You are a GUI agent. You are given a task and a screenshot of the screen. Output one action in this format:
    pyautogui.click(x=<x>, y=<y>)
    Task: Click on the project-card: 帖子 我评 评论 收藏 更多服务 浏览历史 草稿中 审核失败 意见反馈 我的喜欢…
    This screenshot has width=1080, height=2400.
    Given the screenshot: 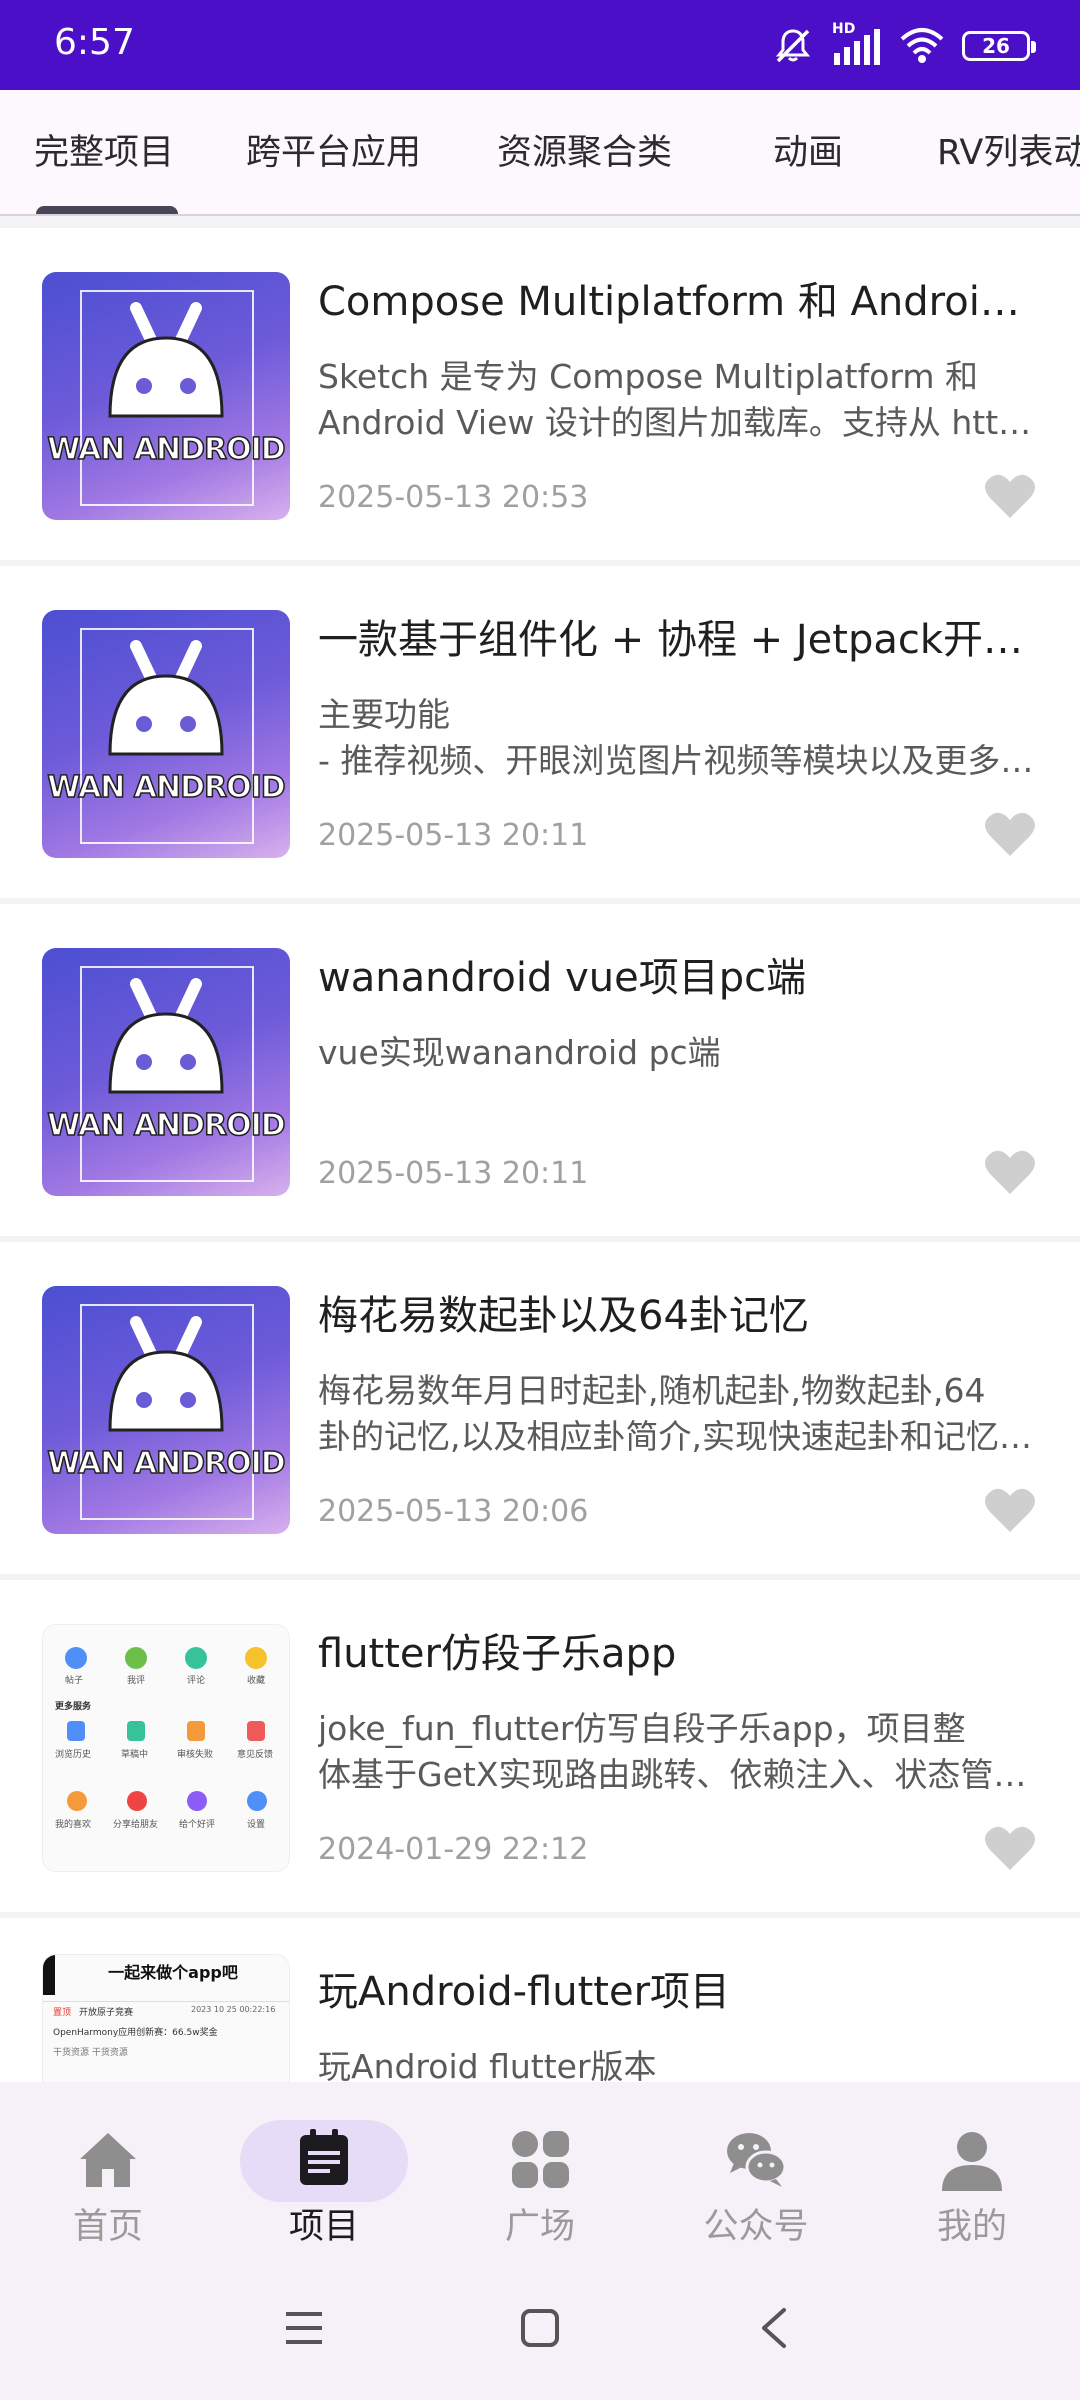 What is the action you would take?
    pyautogui.click(x=540, y=1746)
    